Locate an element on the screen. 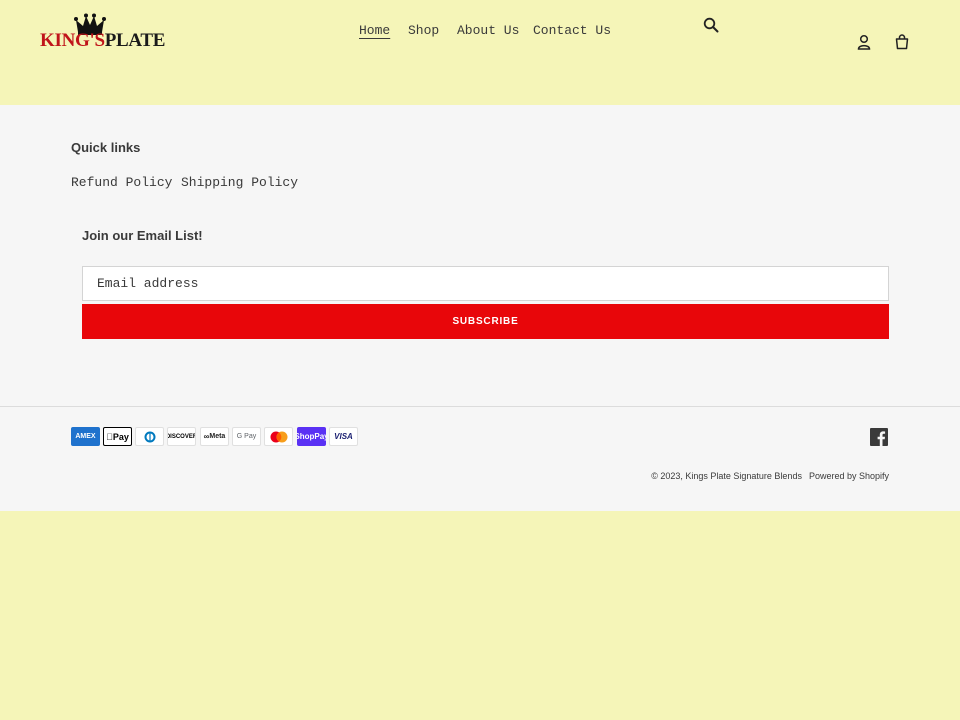 This screenshot has height=720, width=960. meta-pay-icon: ∞ Meta is located at coordinates (214, 436).